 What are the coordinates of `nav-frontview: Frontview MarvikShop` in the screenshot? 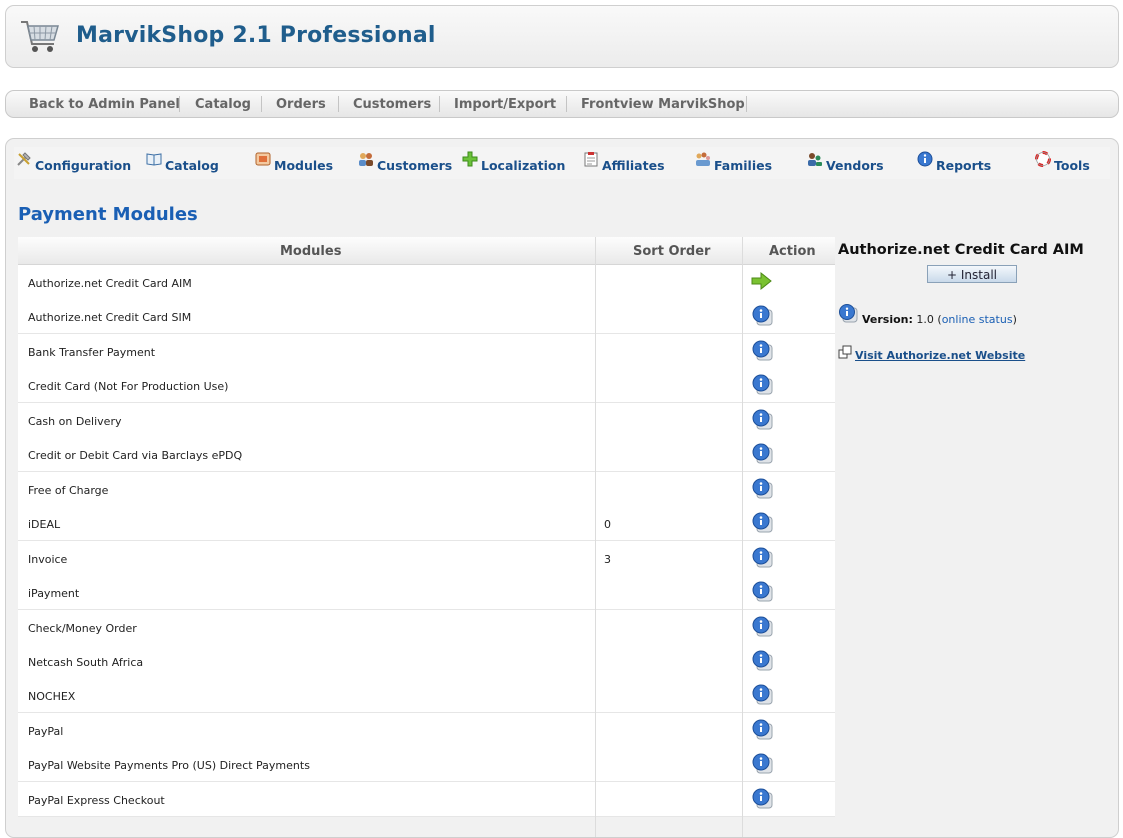 It's located at (663, 104).